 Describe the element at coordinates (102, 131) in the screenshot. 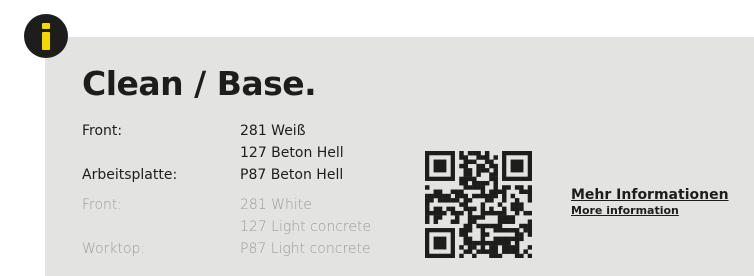

I see `spec-front-label-de: Front:` at that location.